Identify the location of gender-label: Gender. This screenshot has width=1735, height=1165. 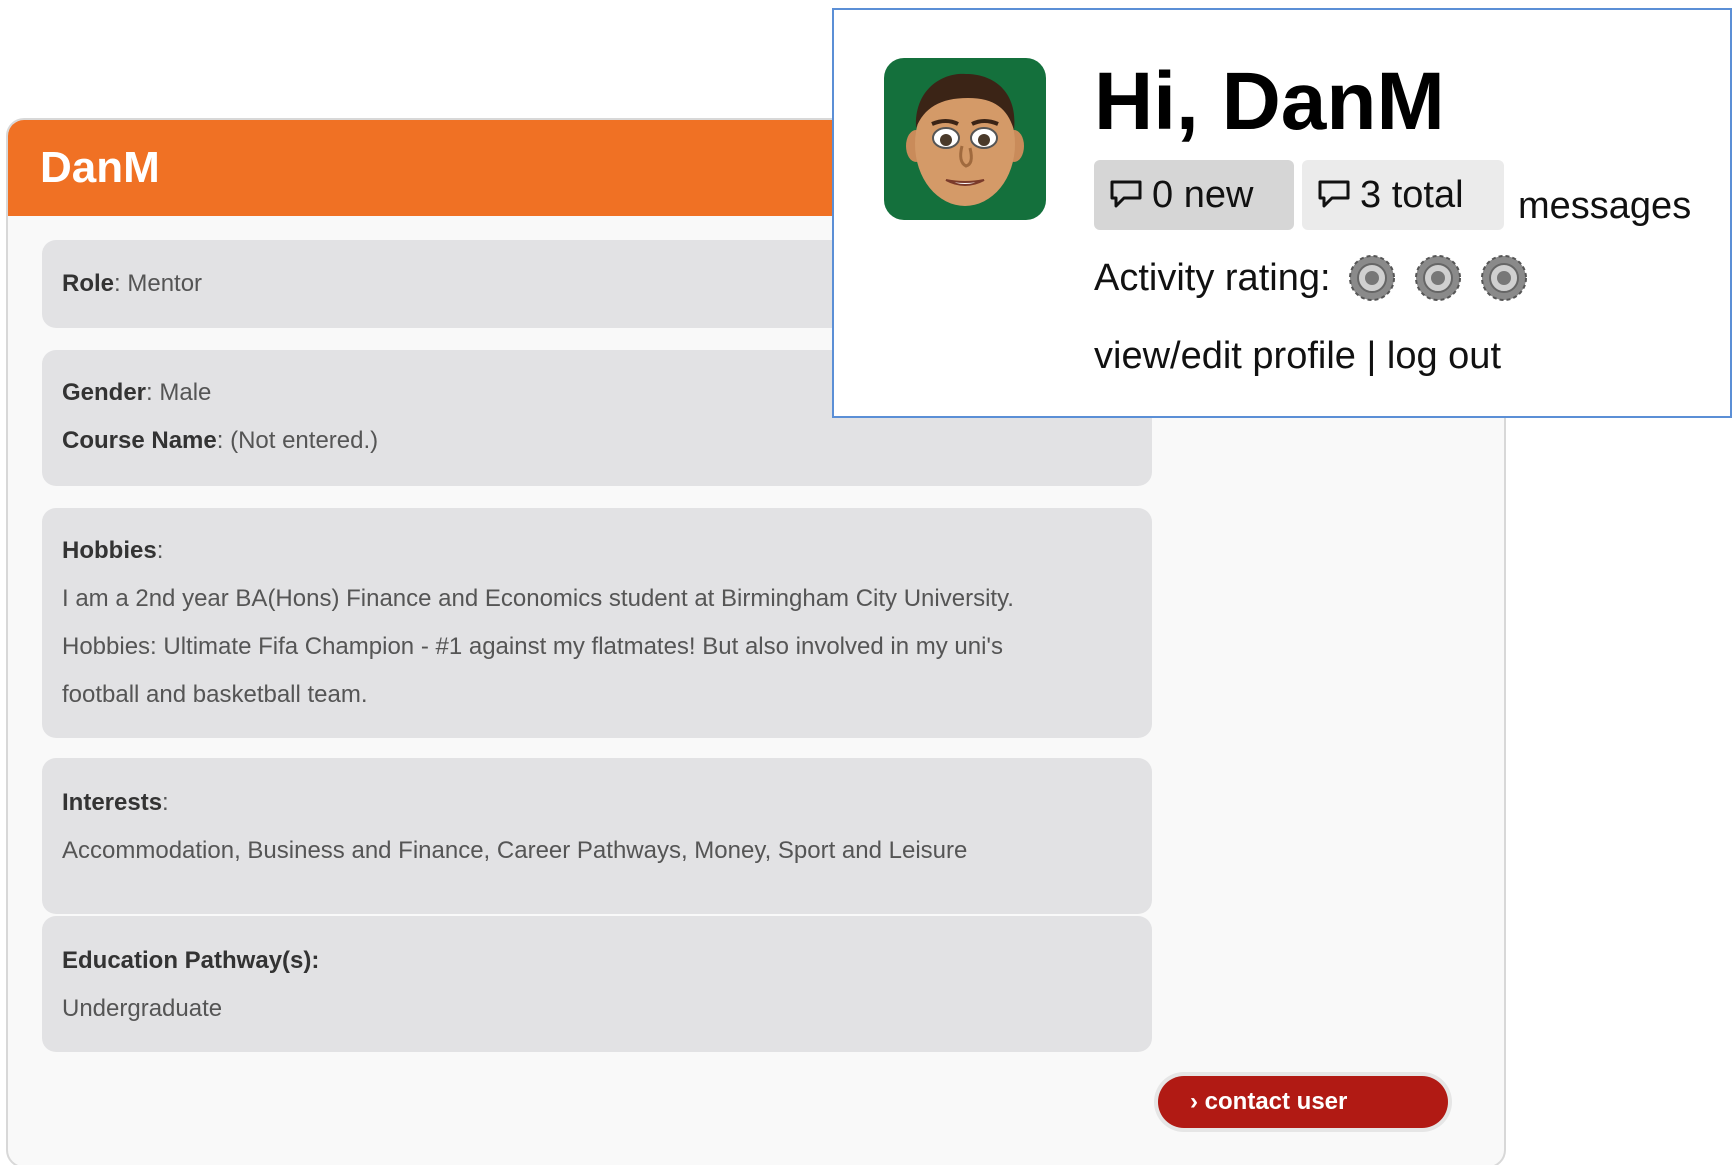
(104, 392).